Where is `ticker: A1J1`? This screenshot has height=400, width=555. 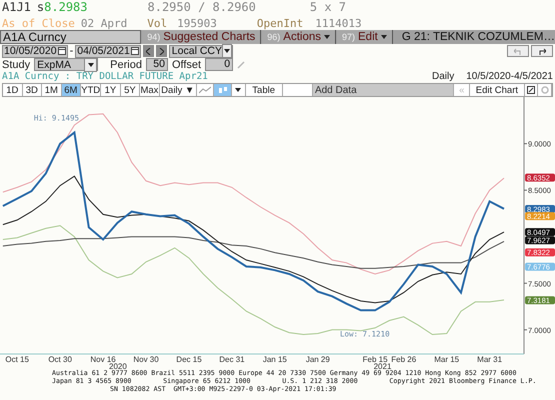 ticker: A1J1 is located at coordinates (16, 7).